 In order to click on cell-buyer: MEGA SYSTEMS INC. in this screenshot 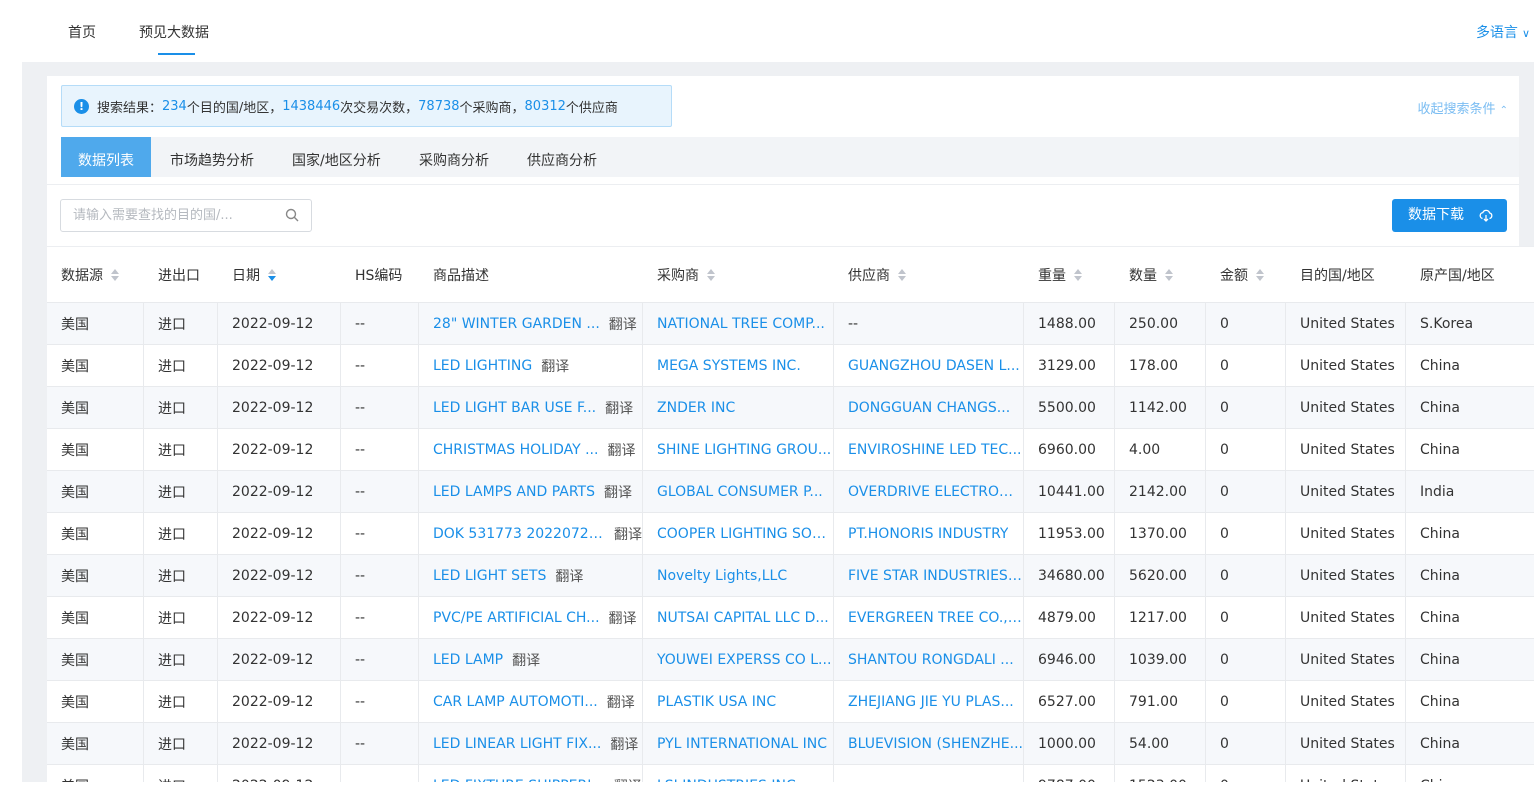, I will do `click(738, 365)`.